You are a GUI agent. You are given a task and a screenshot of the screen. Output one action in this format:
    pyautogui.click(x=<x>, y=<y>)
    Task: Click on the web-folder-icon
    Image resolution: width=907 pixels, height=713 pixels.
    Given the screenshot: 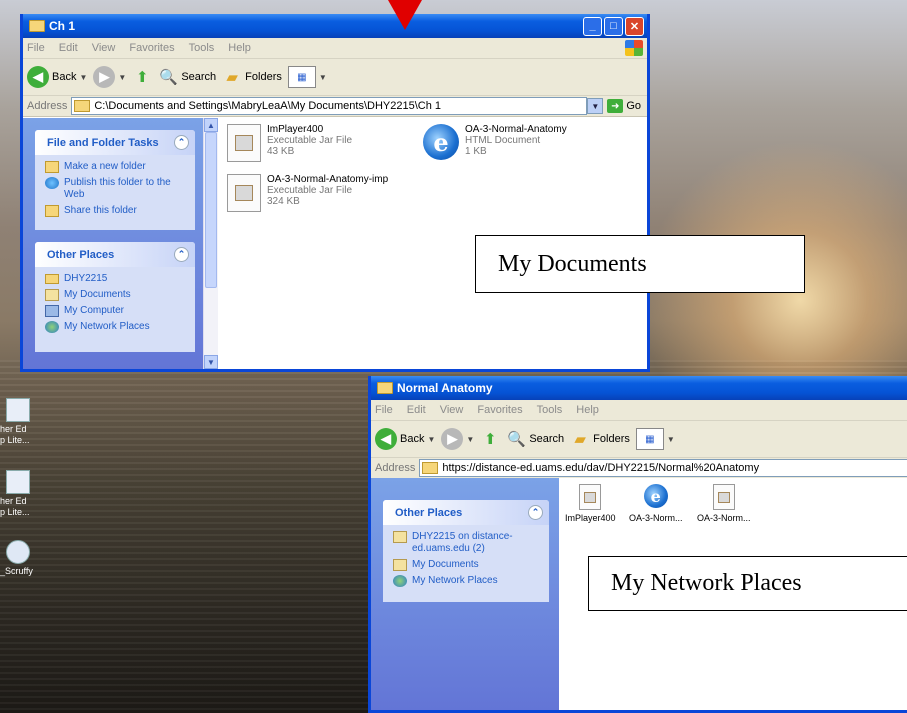 What is the action you would take?
    pyautogui.click(x=400, y=537)
    